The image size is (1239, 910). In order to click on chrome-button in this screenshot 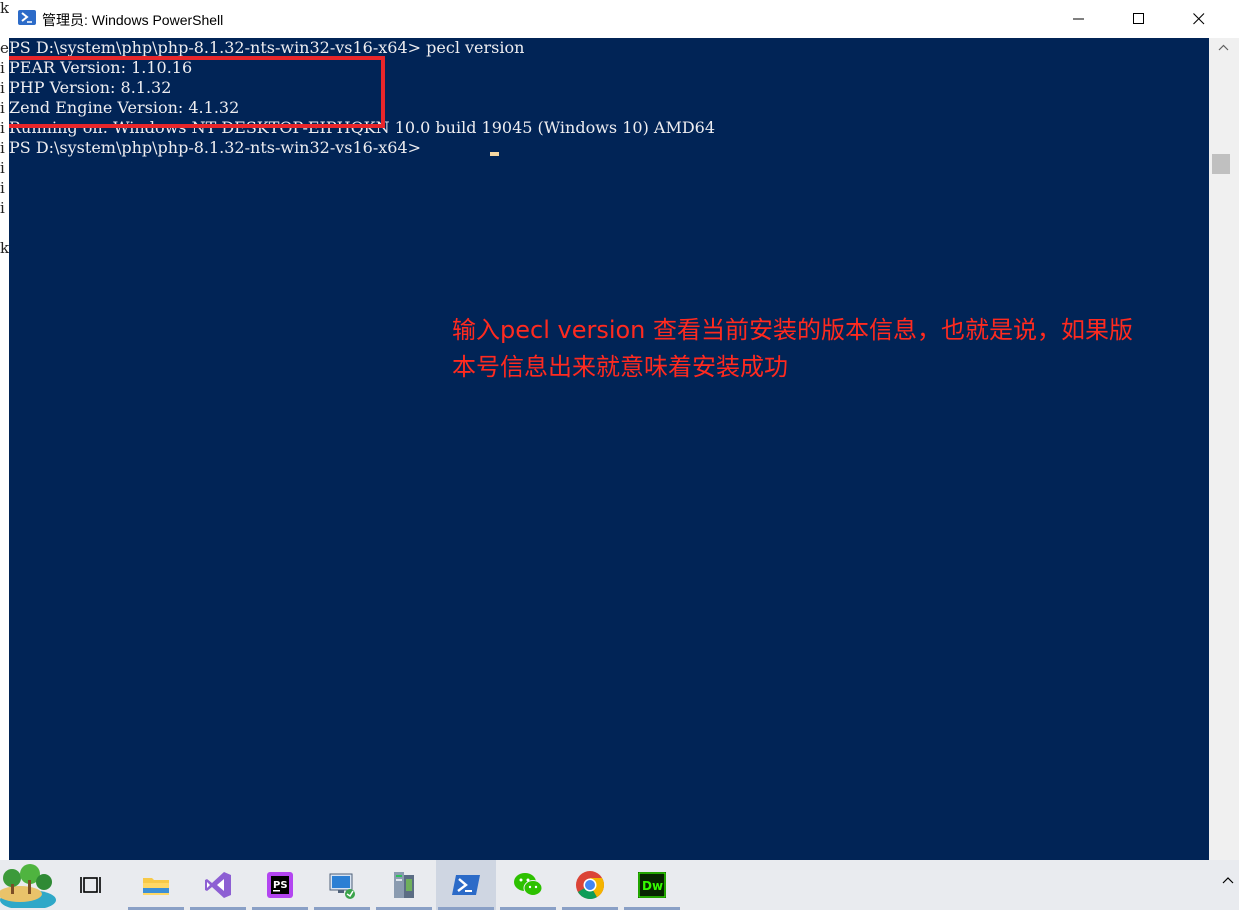, I will do `click(590, 885)`.